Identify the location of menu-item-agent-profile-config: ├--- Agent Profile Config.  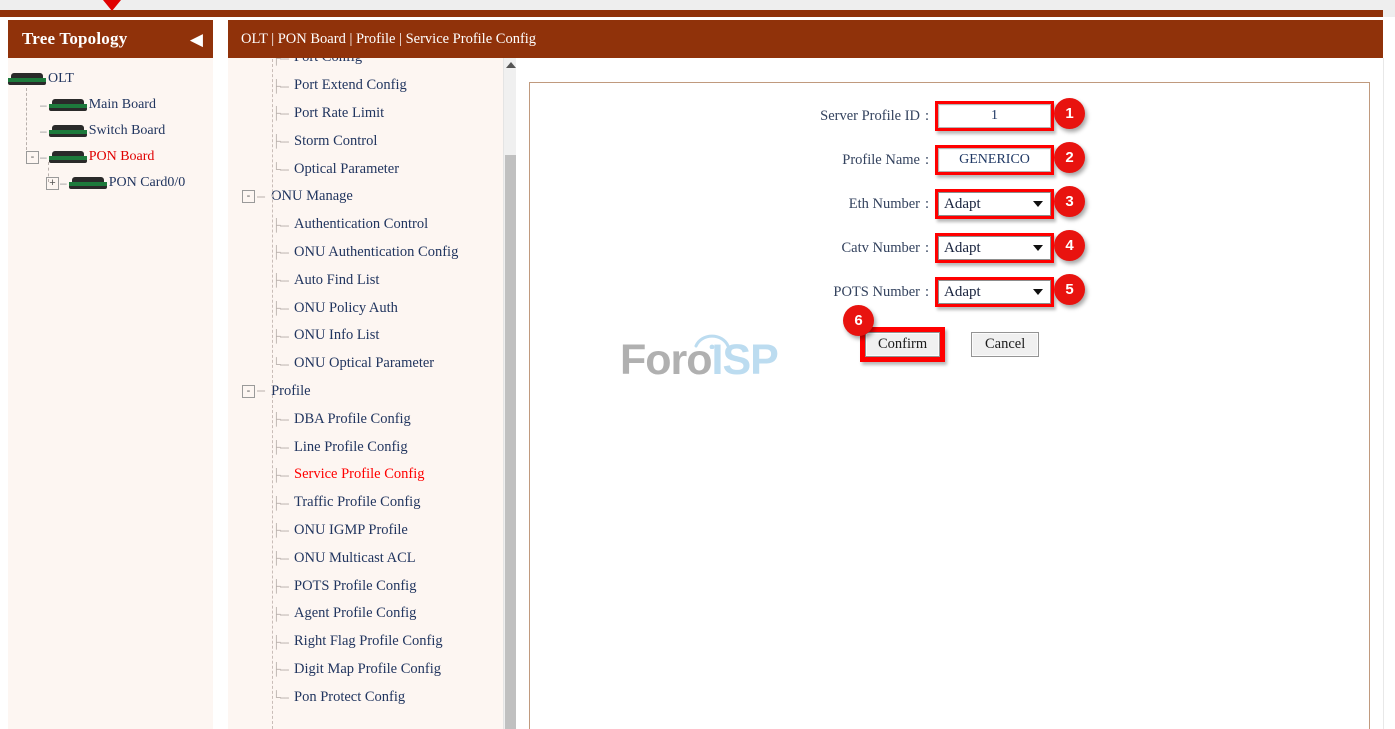
(372, 614).